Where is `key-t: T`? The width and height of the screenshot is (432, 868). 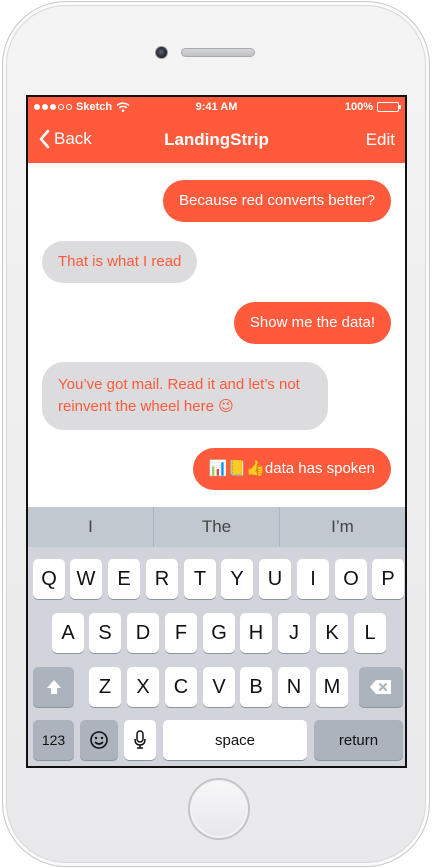
key-t: T is located at coordinates (200, 579).